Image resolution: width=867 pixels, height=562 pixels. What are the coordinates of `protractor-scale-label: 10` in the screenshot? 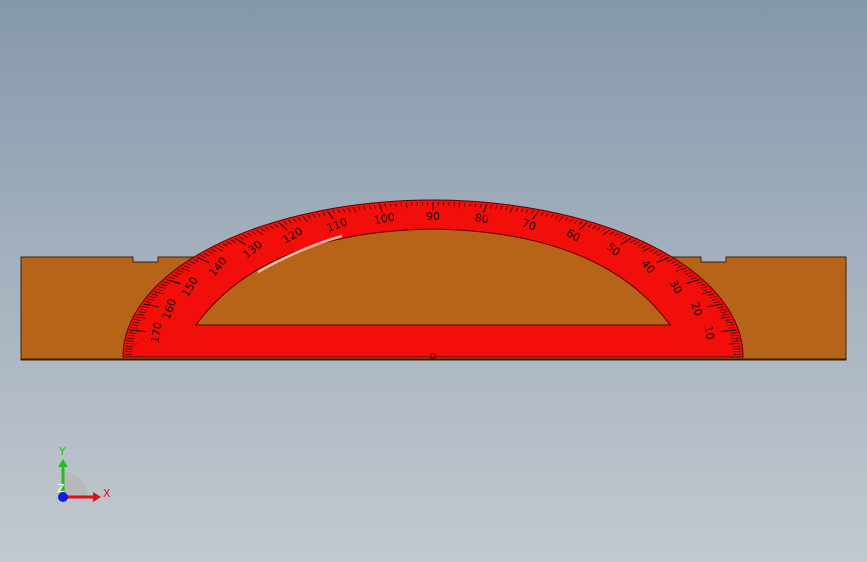 It's located at (709, 333).